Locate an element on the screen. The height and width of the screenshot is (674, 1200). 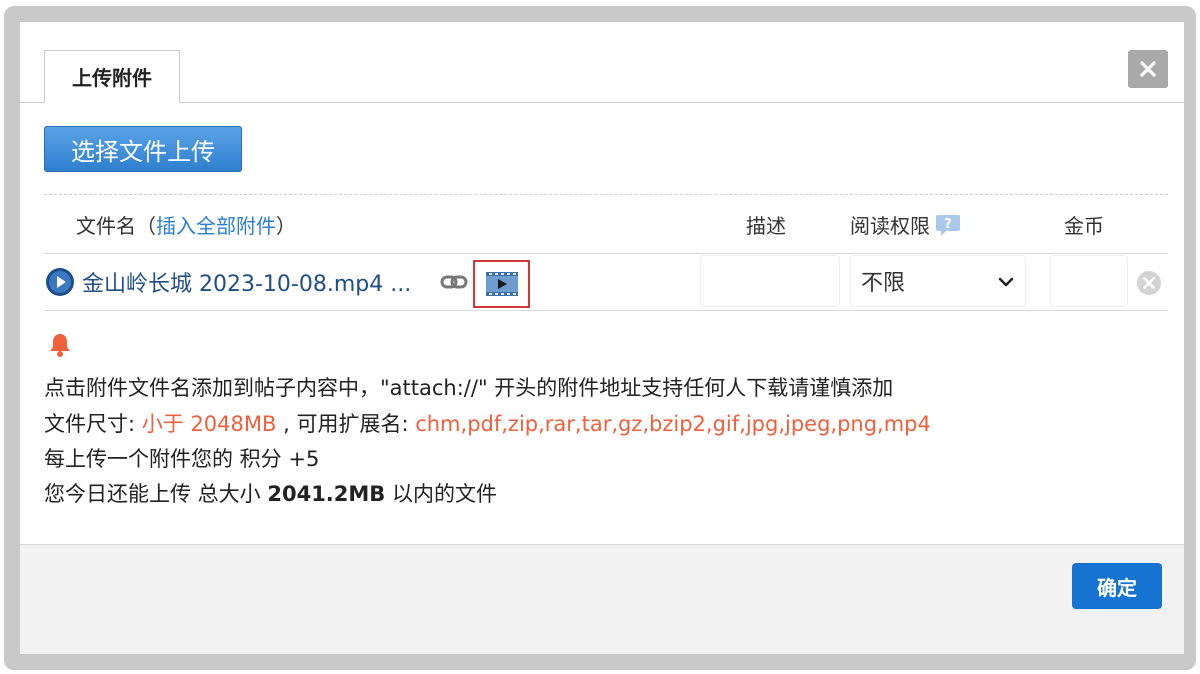
size-limit: 小于 2048MB is located at coordinates (209, 424).